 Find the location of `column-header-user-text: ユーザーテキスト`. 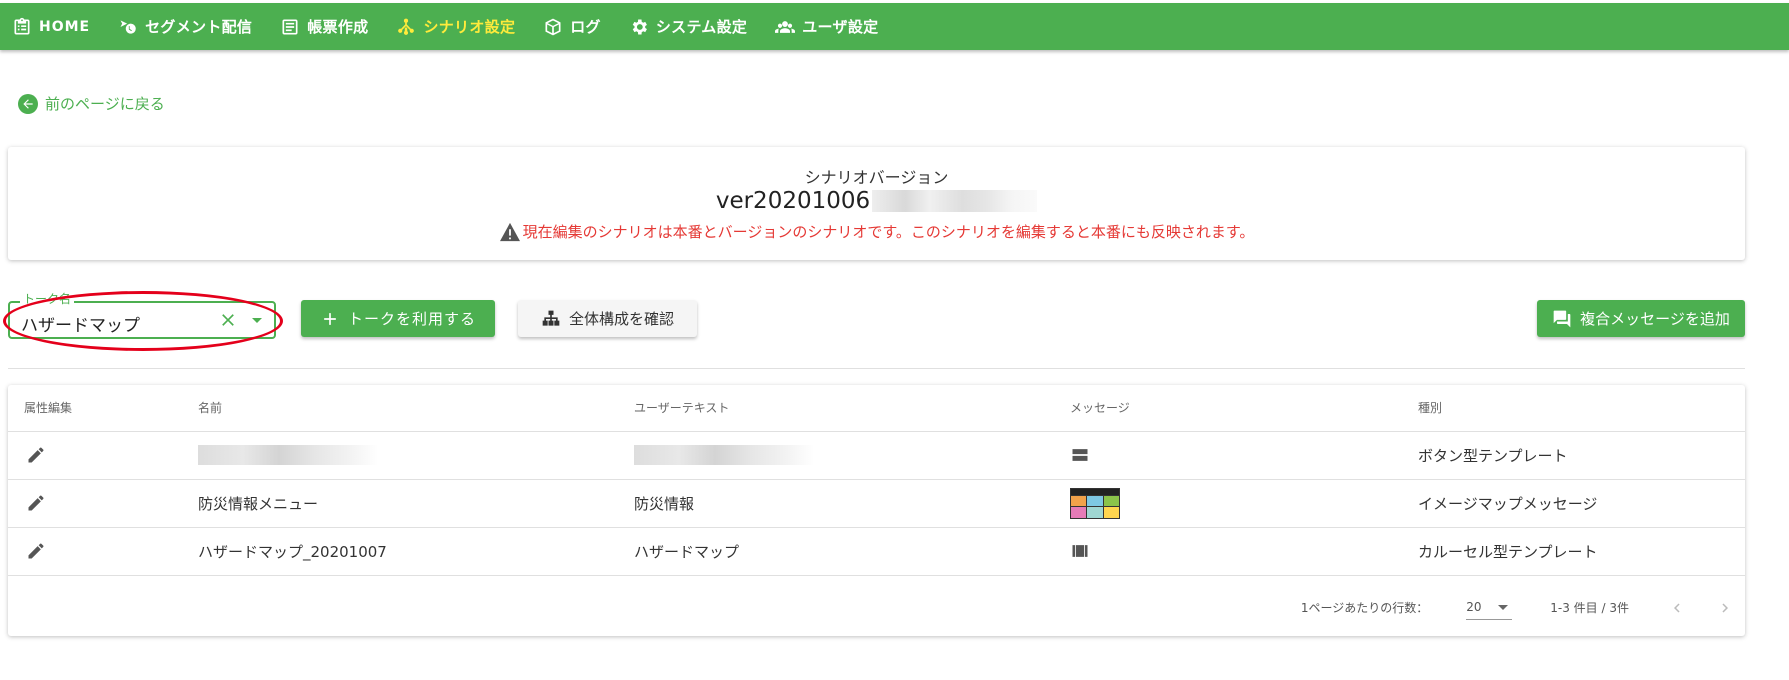

column-header-user-text: ユーザーテキスト is located at coordinates (836, 408).